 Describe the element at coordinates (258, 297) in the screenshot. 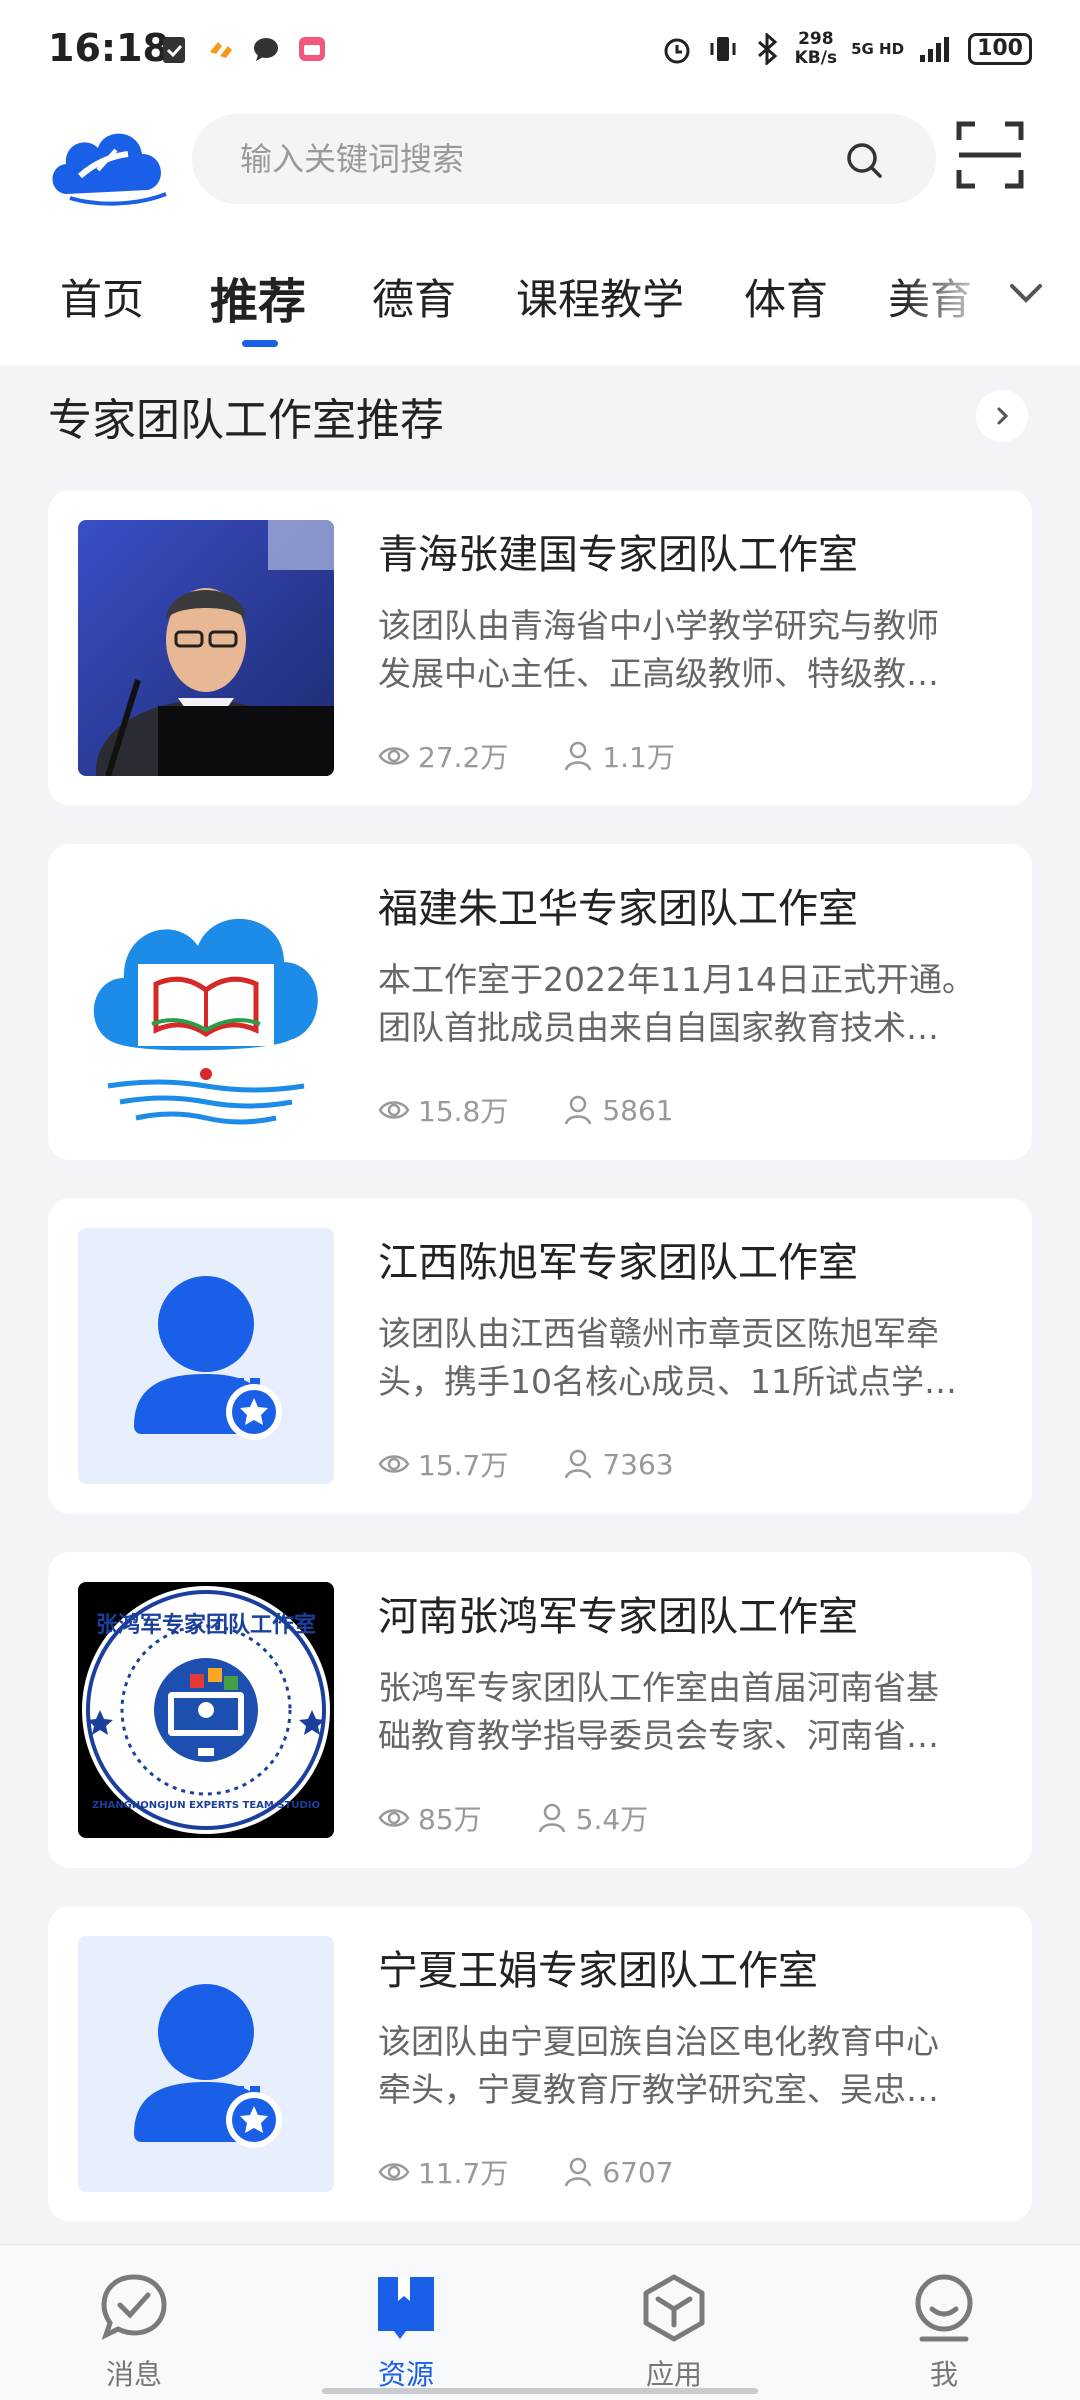

I see `tab-recommend: 推荐` at that location.